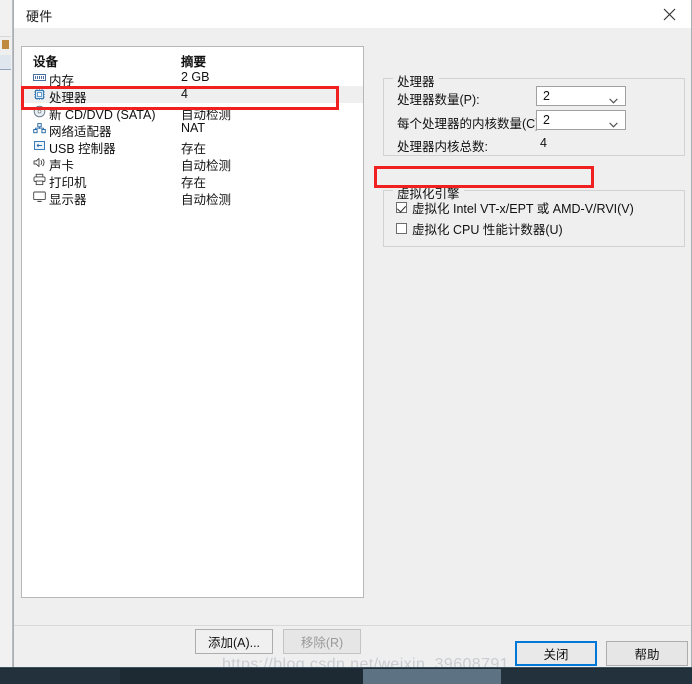 This screenshot has width=692, height=684. Describe the element at coordinates (39, 94) in the screenshot. I see `processor-icon` at that location.